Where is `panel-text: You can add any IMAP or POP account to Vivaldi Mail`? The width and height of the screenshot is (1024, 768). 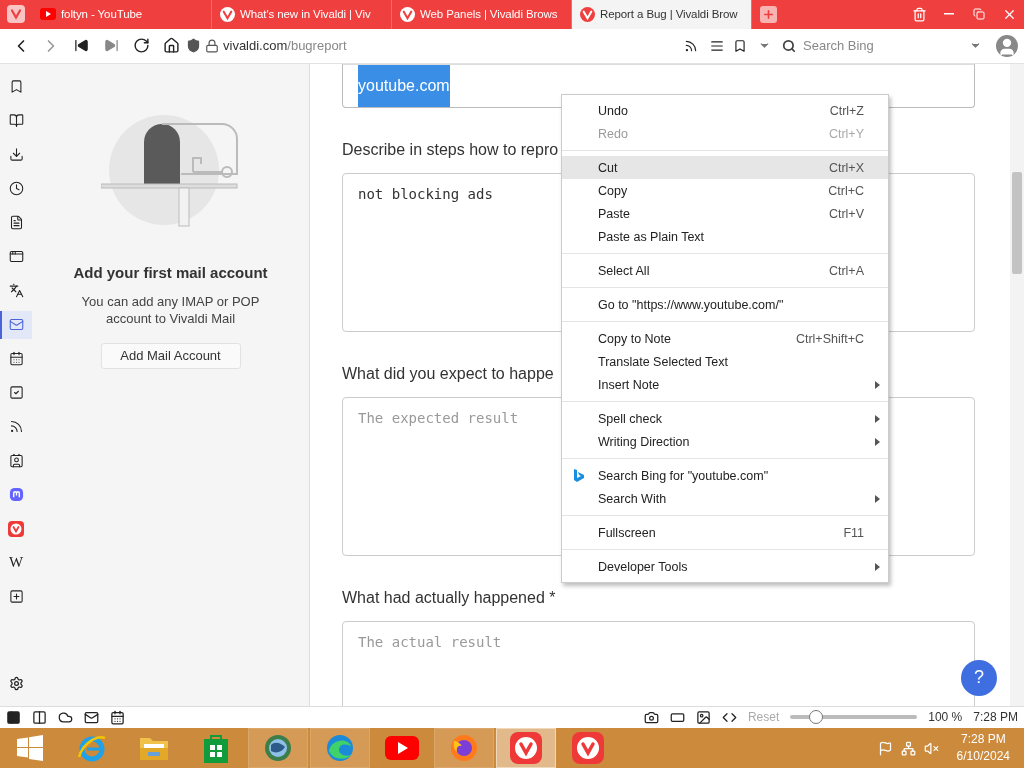
panel-text: You can add any IMAP or POP account to Vivaldi Mail is located at coordinates (170, 309).